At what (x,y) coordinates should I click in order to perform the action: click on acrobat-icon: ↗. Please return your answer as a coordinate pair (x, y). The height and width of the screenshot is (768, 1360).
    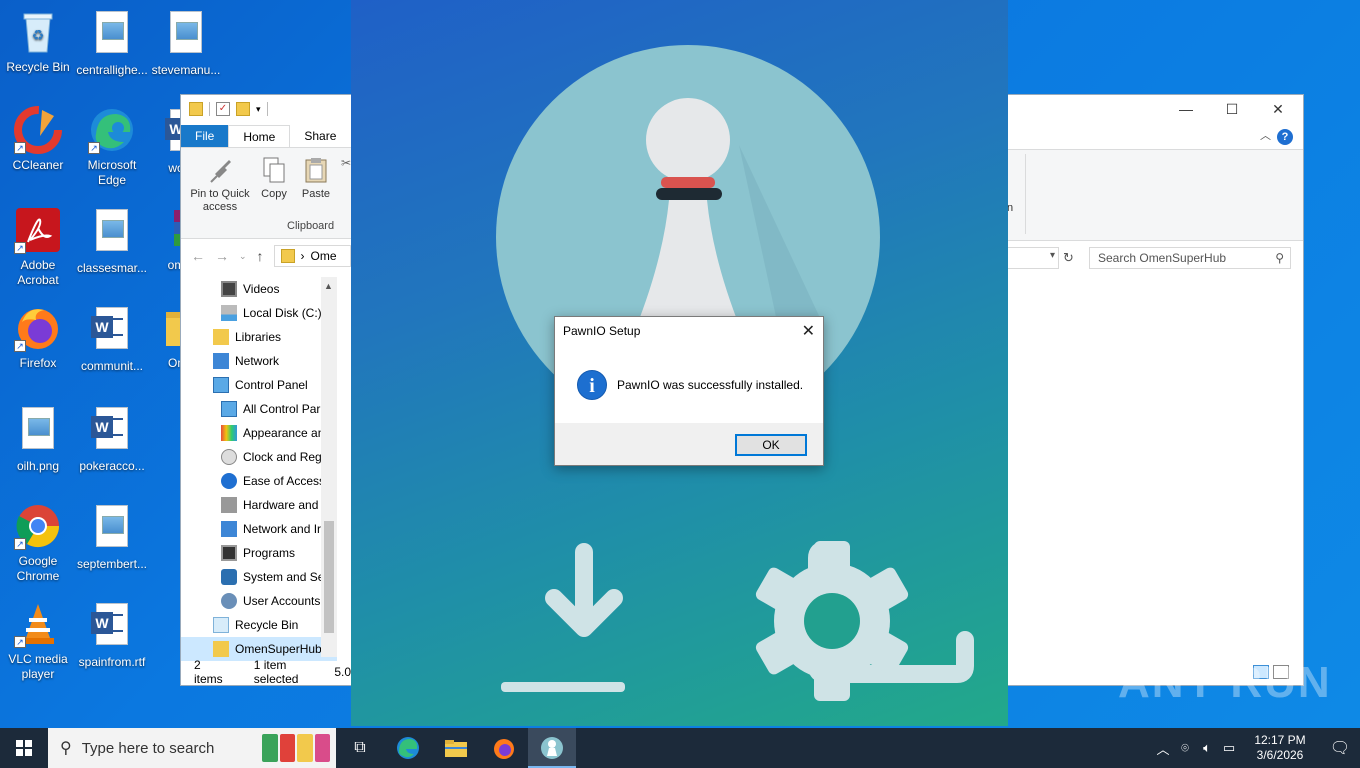
    Looking at the image, I should click on (38, 230).